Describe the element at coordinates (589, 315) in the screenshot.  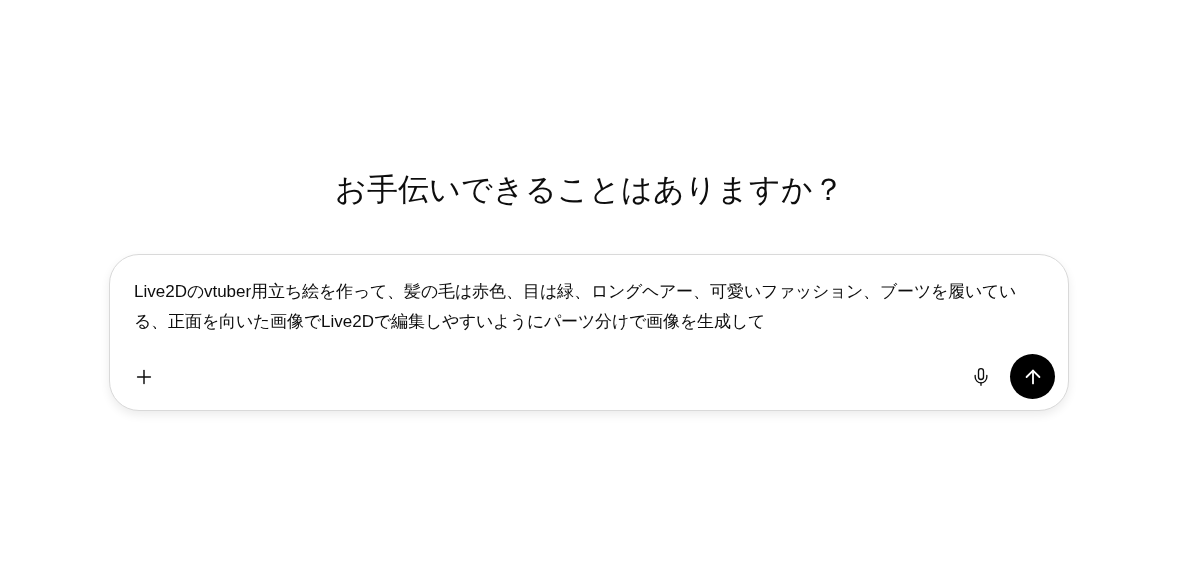
I see `prompt-field: Live2Dのvtuber用立ち絵を作って、髪の毛は赤色、目は緑、ロングヘアー、可愛いファッション、ブーツを履いている、正面を向いた画像でLive2Dで編集しやすいようにパーツ分けで画像を生成して` at that location.